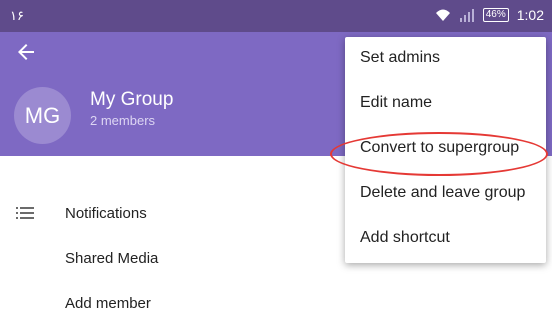 The image size is (552, 325). I want to click on avatar-initials: MG, so click(42, 115).